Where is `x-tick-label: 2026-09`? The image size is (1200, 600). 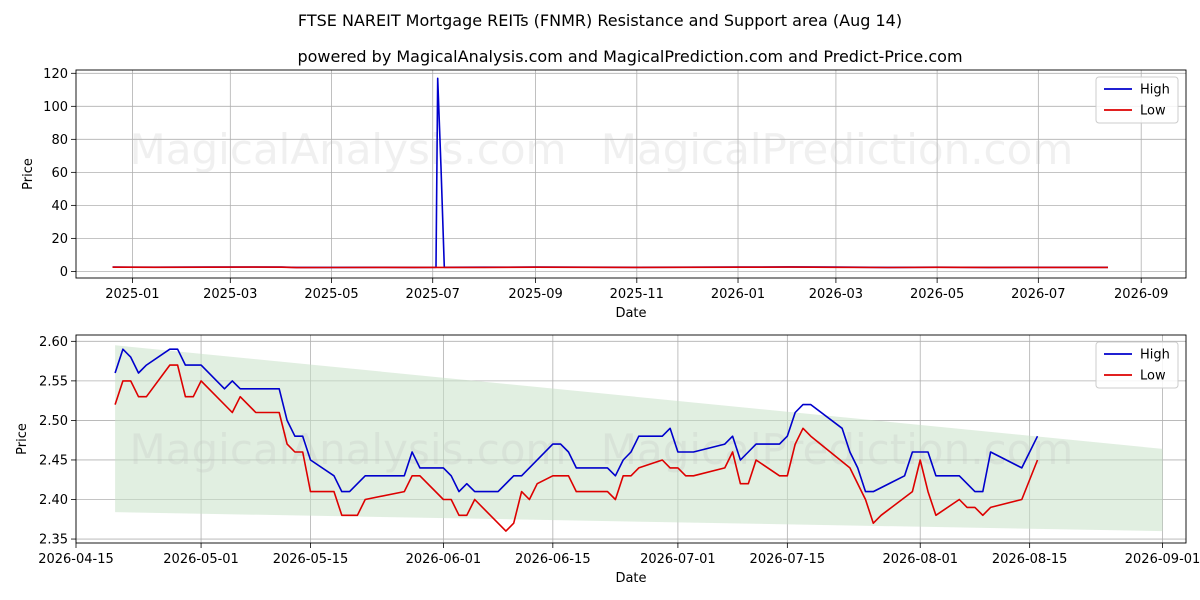
x-tick-label: 2026-09 is located at coordinates (1141, 294).